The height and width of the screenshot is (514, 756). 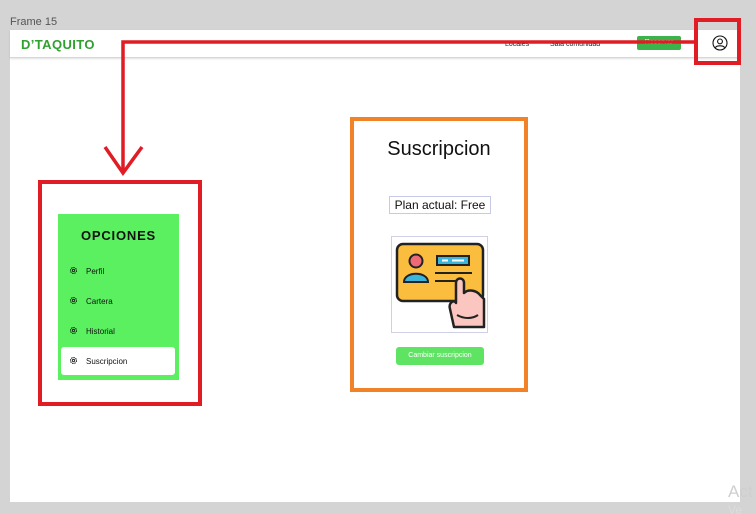 What do you see at coordinates (95, 271) in the screenshot?
I see `options-item-label: Perfil` at bounding box center [95, 271].